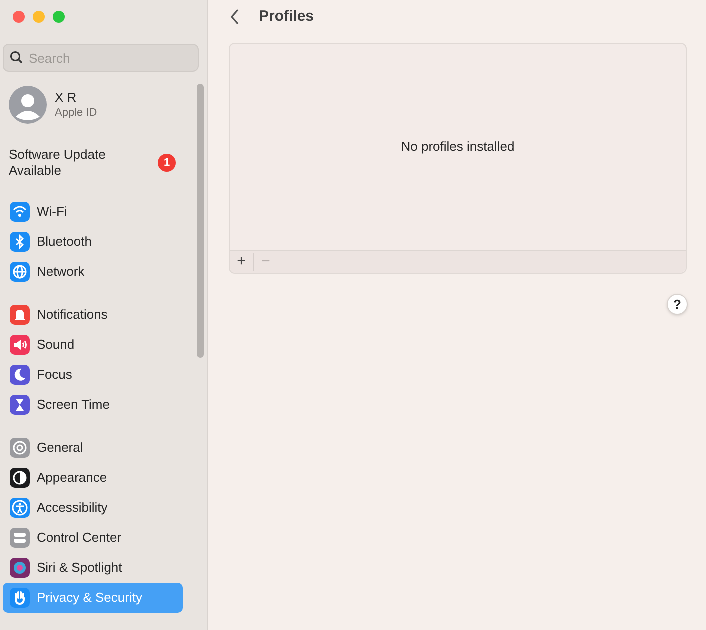  I want to click on scrollbar, so click(200, 221).